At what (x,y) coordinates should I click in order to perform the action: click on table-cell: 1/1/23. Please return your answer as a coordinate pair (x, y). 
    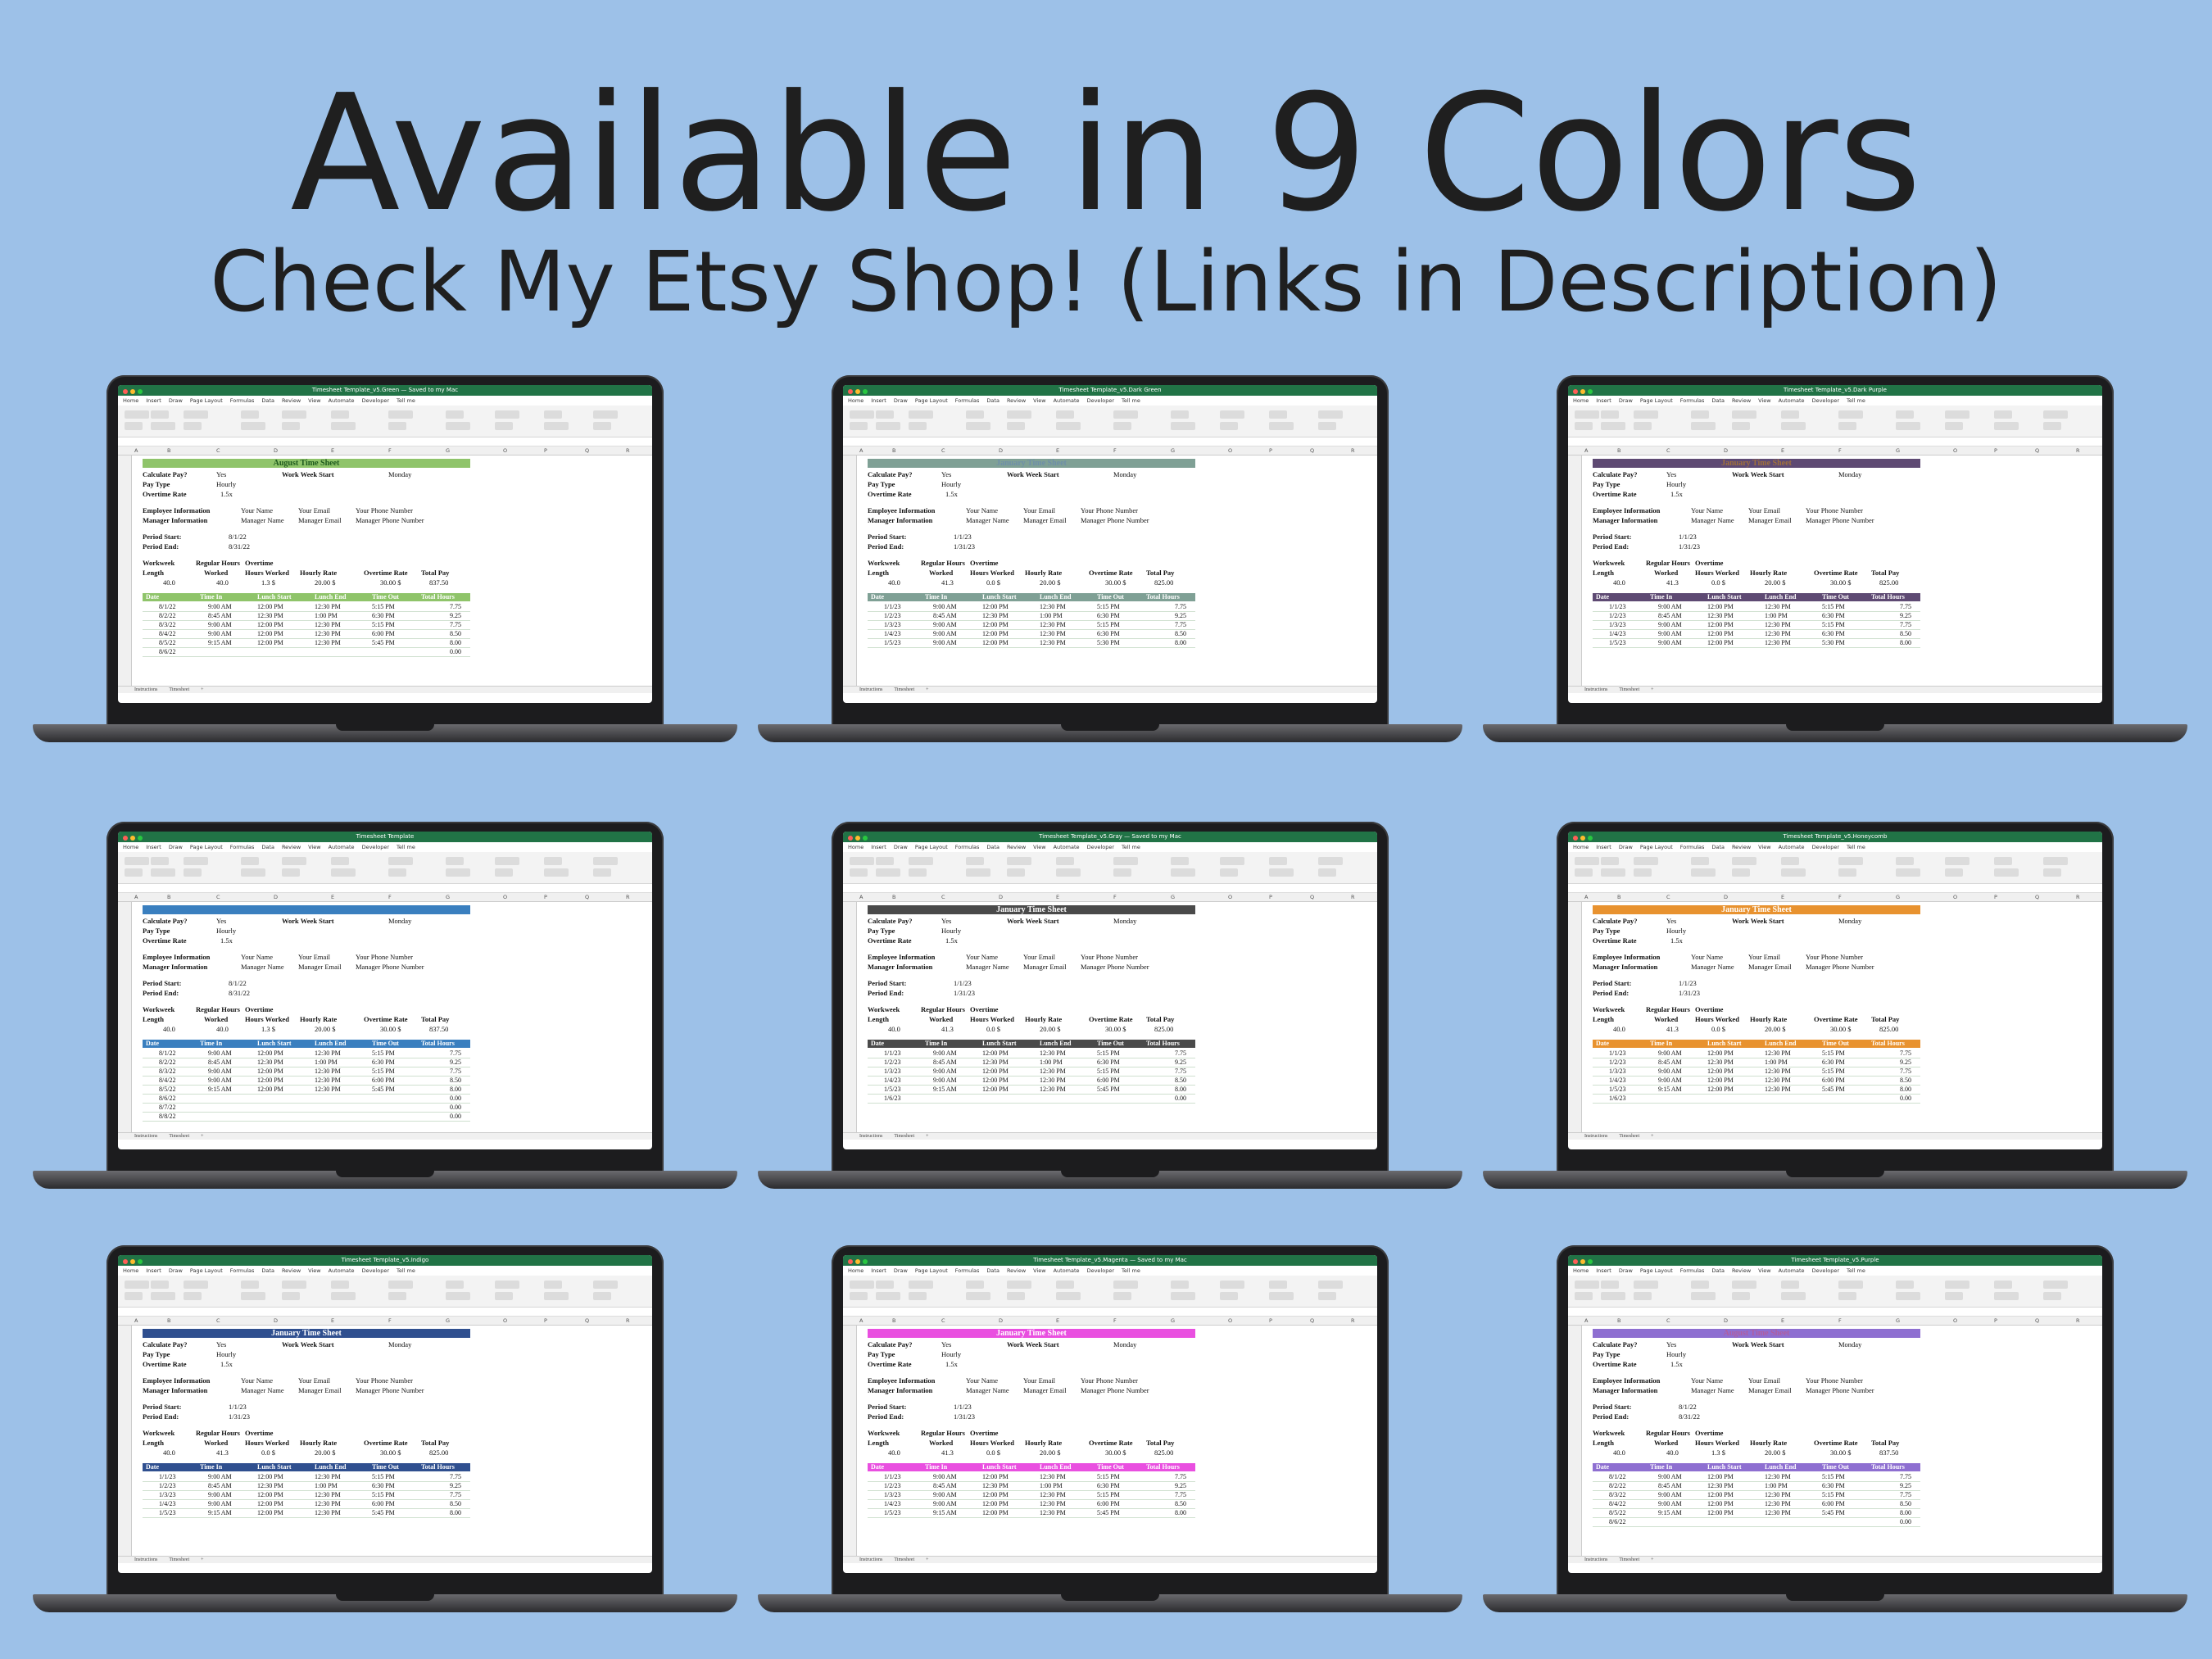
    Looking at the image, I should click on (892, 1476).